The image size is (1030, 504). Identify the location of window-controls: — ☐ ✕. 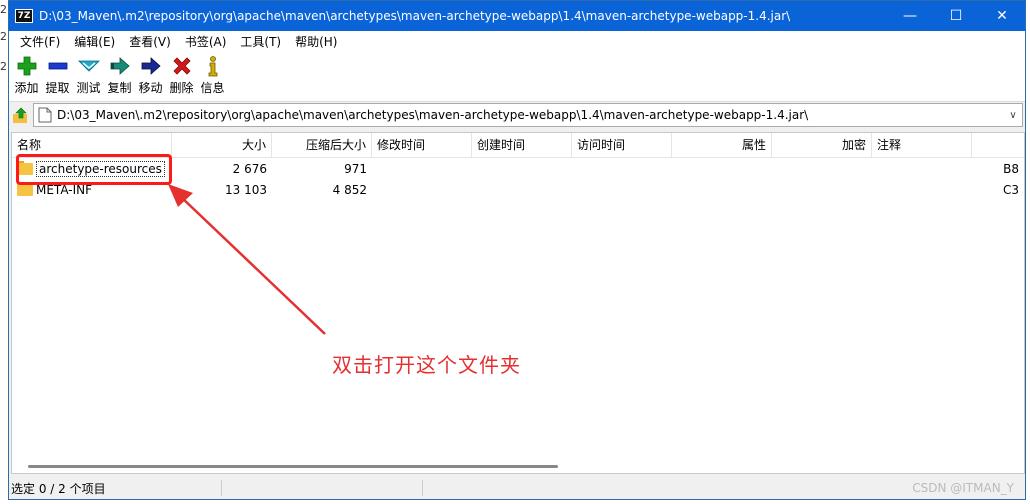
(956, 16).